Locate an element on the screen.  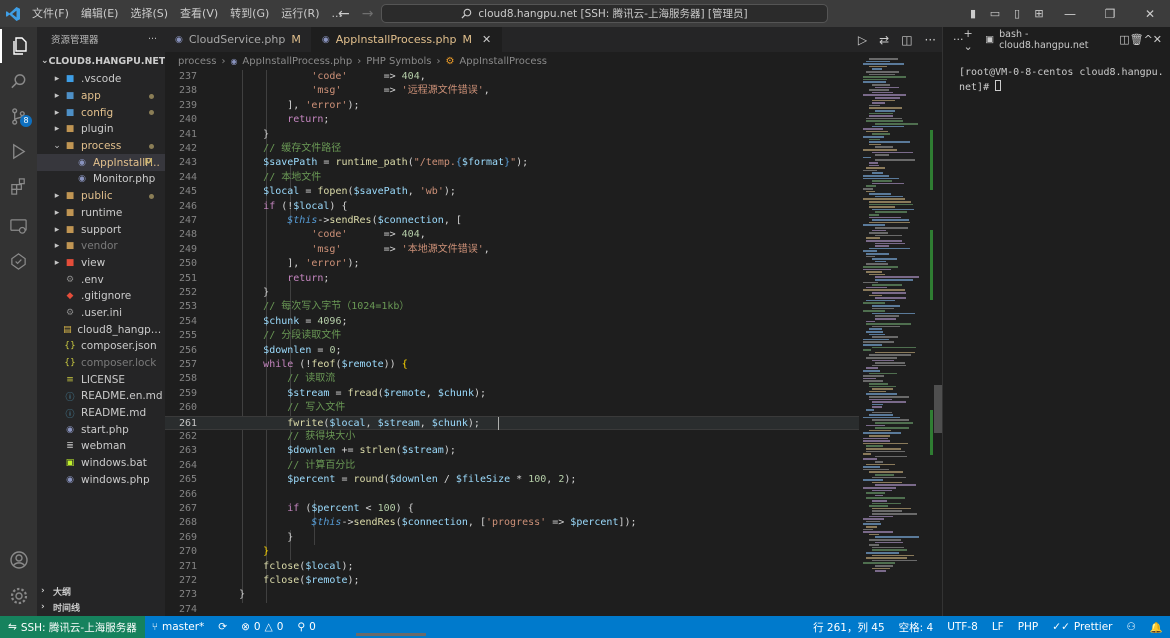
kill-terminal-icon: 🗑 is located at coordinates (1137, 39).